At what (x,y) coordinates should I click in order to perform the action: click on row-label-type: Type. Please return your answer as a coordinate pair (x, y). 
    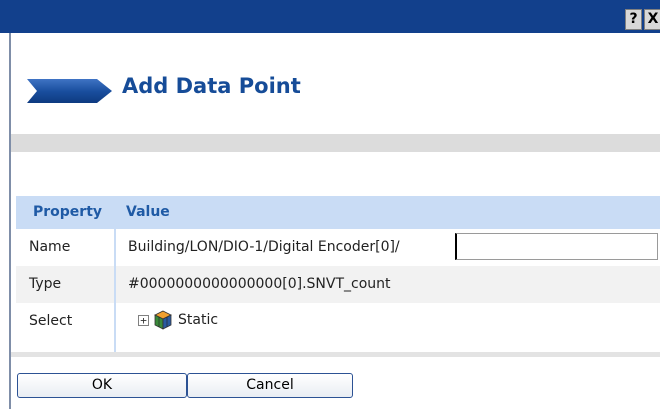
    Looking at the image, I should click on (45, 284).